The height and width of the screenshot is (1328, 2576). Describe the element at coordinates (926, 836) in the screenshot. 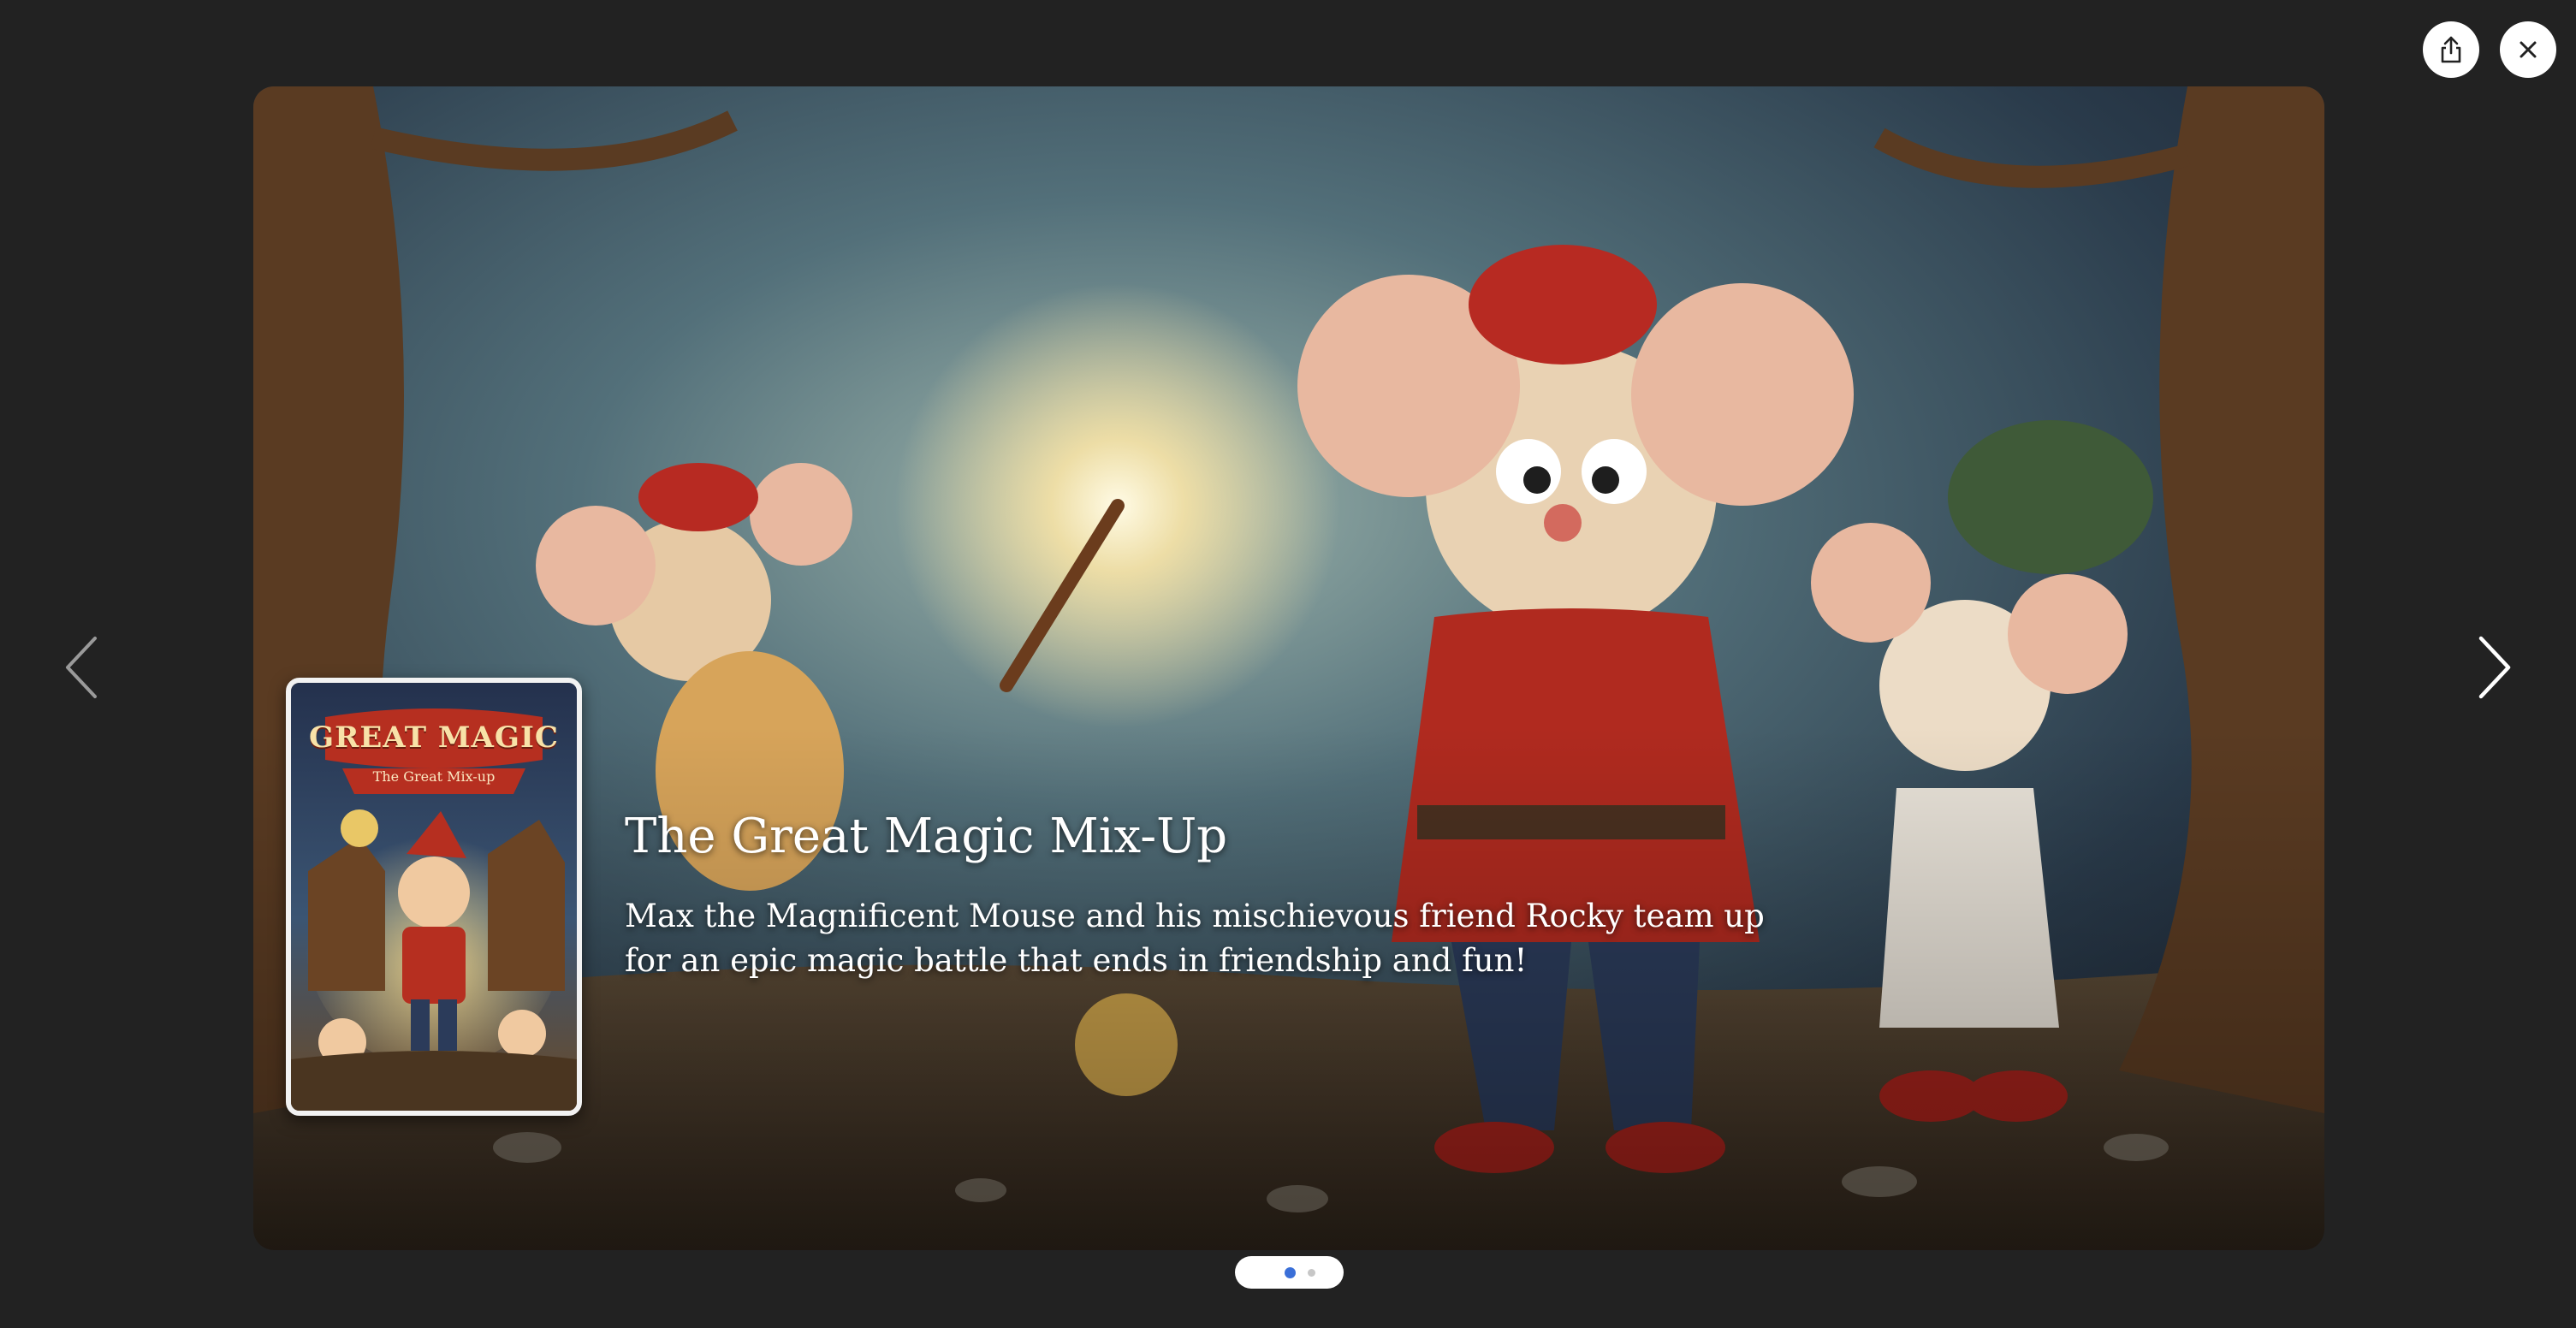

I see `story-title: The Great Magic Mix-Up` at that location.